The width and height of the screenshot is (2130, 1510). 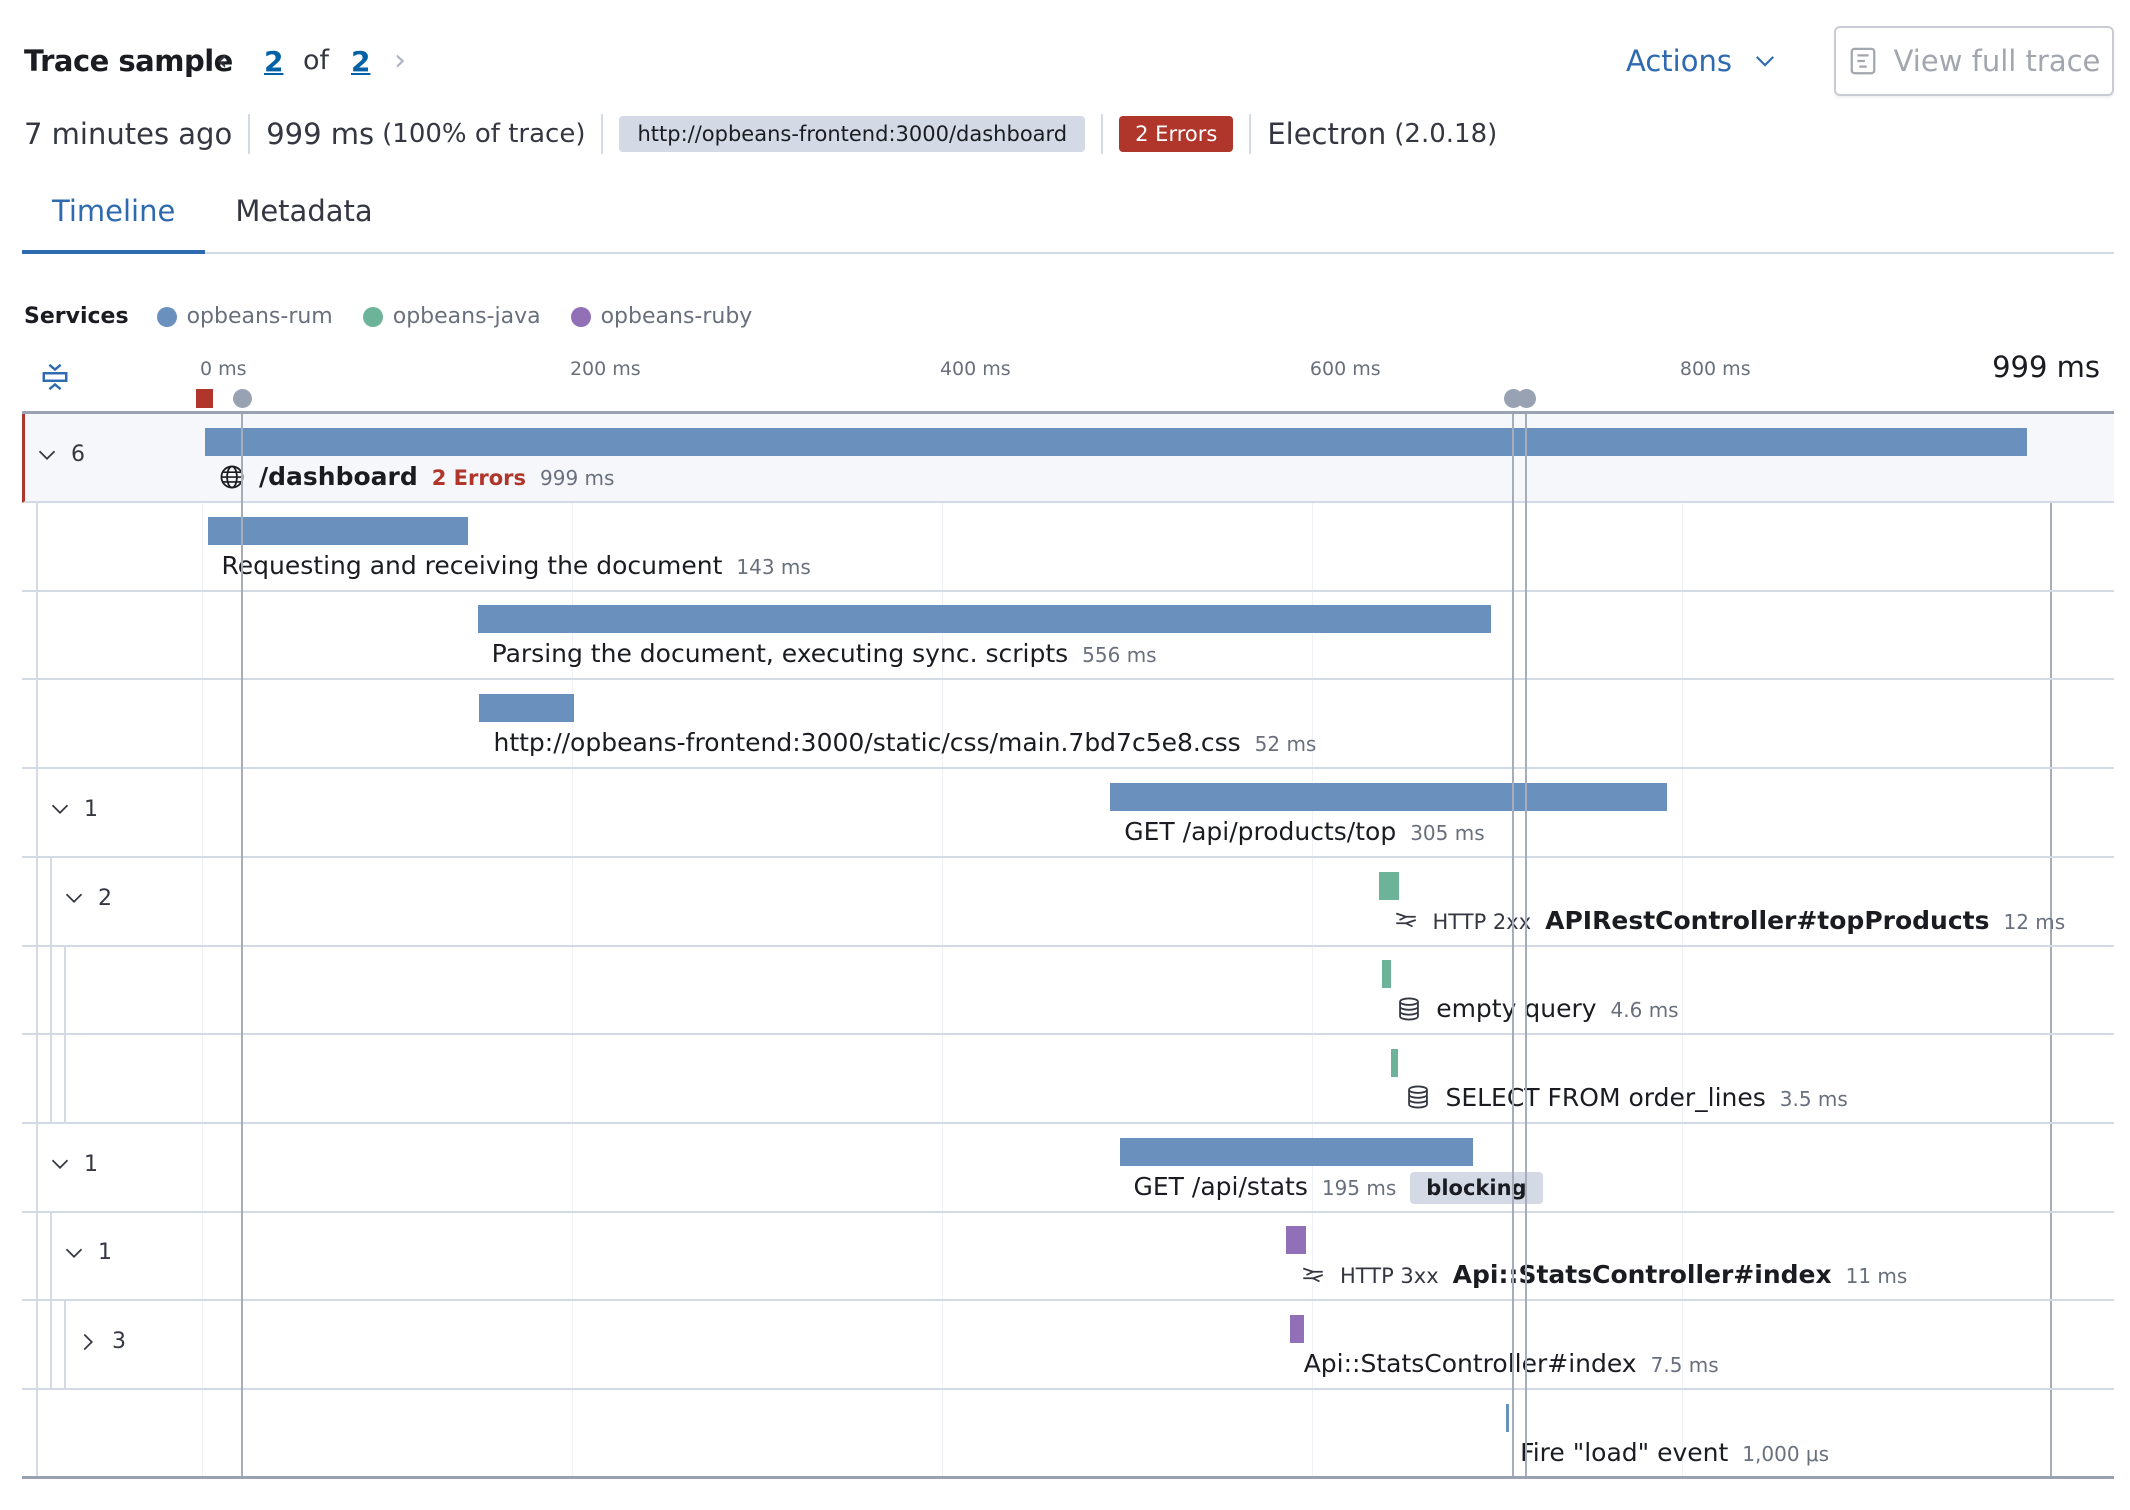 I want to click on waterfall-row: 1HTTP 3xx Api::StatsController#index 11 ms, so click(x=1068, y=1257).